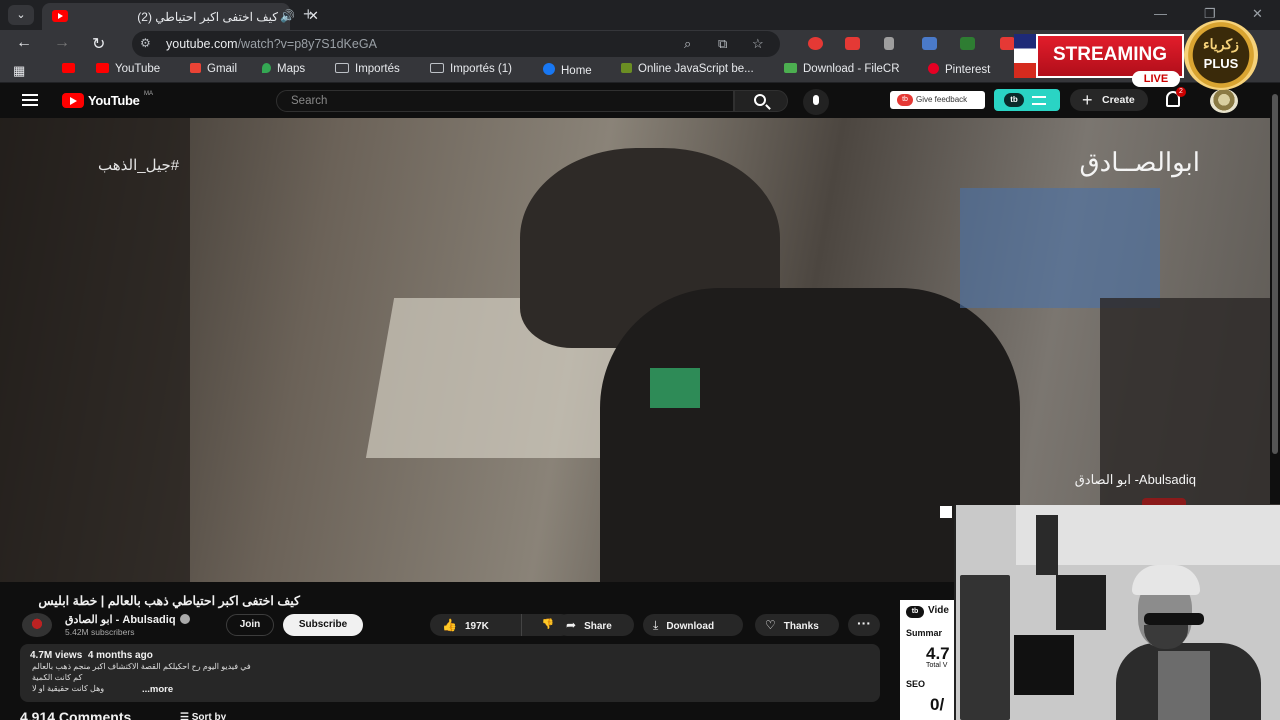 The width and height of the screenshot is (1280, 720). I want to click on tubebuddy-panel: tb Vide Summar 4.7 Total V SEO 0/, so click(927, 660).